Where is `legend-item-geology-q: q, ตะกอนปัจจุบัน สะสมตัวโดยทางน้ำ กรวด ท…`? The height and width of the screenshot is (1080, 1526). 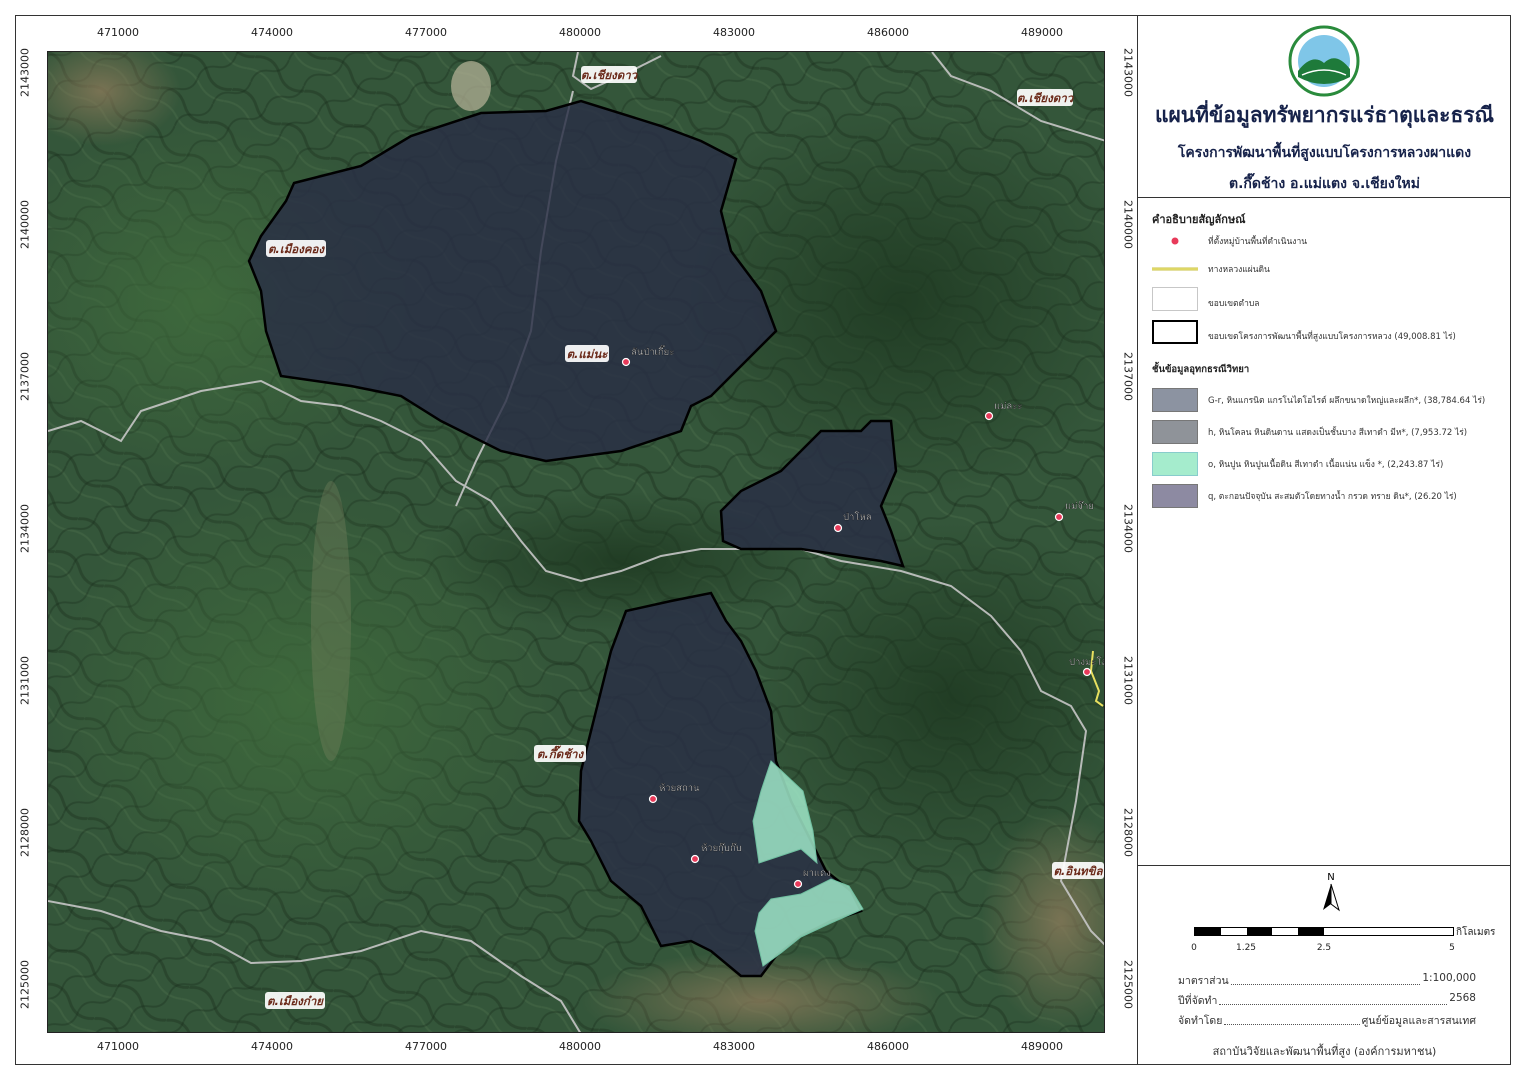 legend-item-geology-q: q, ตะกอนปัจจุบัน สะสมตัวโดยทางน้ำ กรวด ท… is located at coordinates (1327, 497).